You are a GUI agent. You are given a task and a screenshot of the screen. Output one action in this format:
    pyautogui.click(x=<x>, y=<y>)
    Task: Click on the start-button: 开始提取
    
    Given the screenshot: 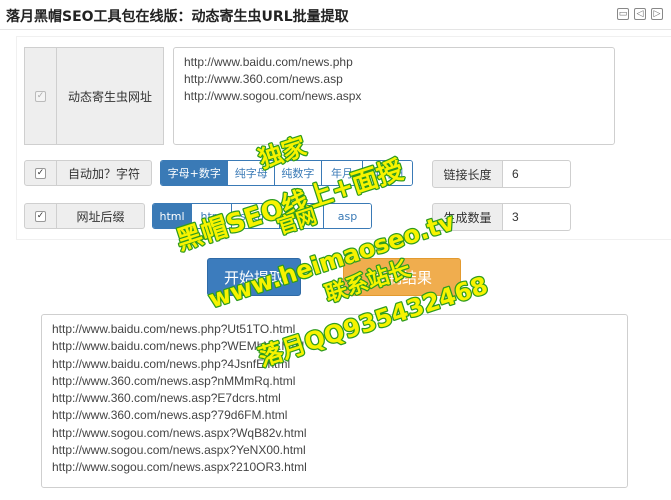 What is the action you would take?
    pyautogui.click(x=254, y=277)
    